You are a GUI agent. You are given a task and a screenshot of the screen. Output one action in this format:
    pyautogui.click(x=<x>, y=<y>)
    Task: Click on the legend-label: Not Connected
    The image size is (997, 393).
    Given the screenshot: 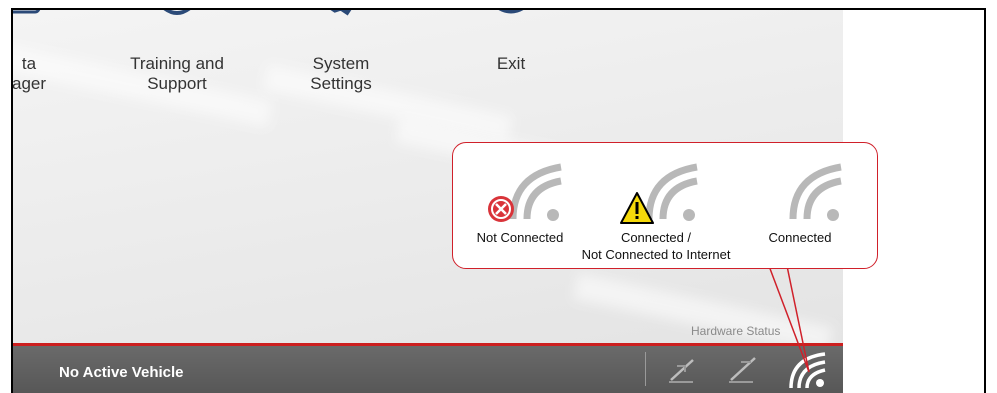 What is the action you would take?
    pyautogui.click(x=520, y=237)
    